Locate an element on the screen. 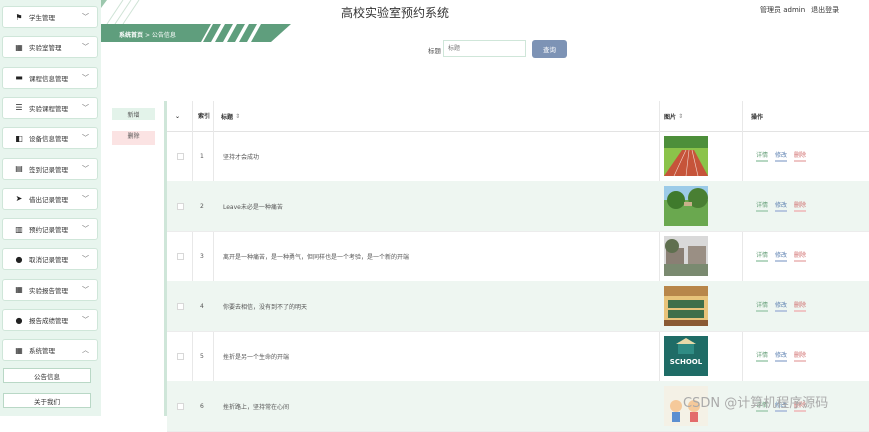  header-decoration is located at coordinates (120, 12).